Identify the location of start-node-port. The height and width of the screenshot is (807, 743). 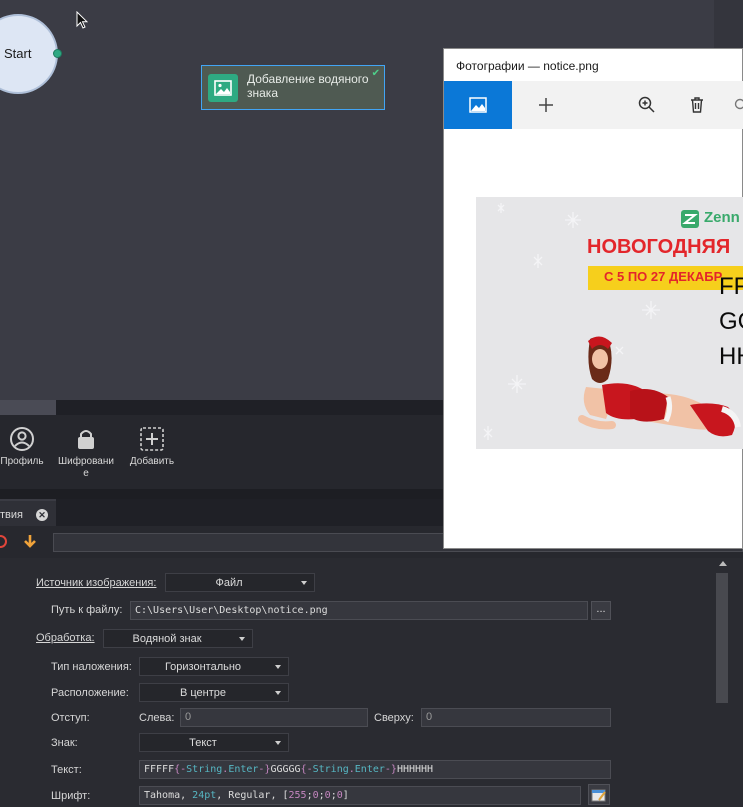
(57, 53).